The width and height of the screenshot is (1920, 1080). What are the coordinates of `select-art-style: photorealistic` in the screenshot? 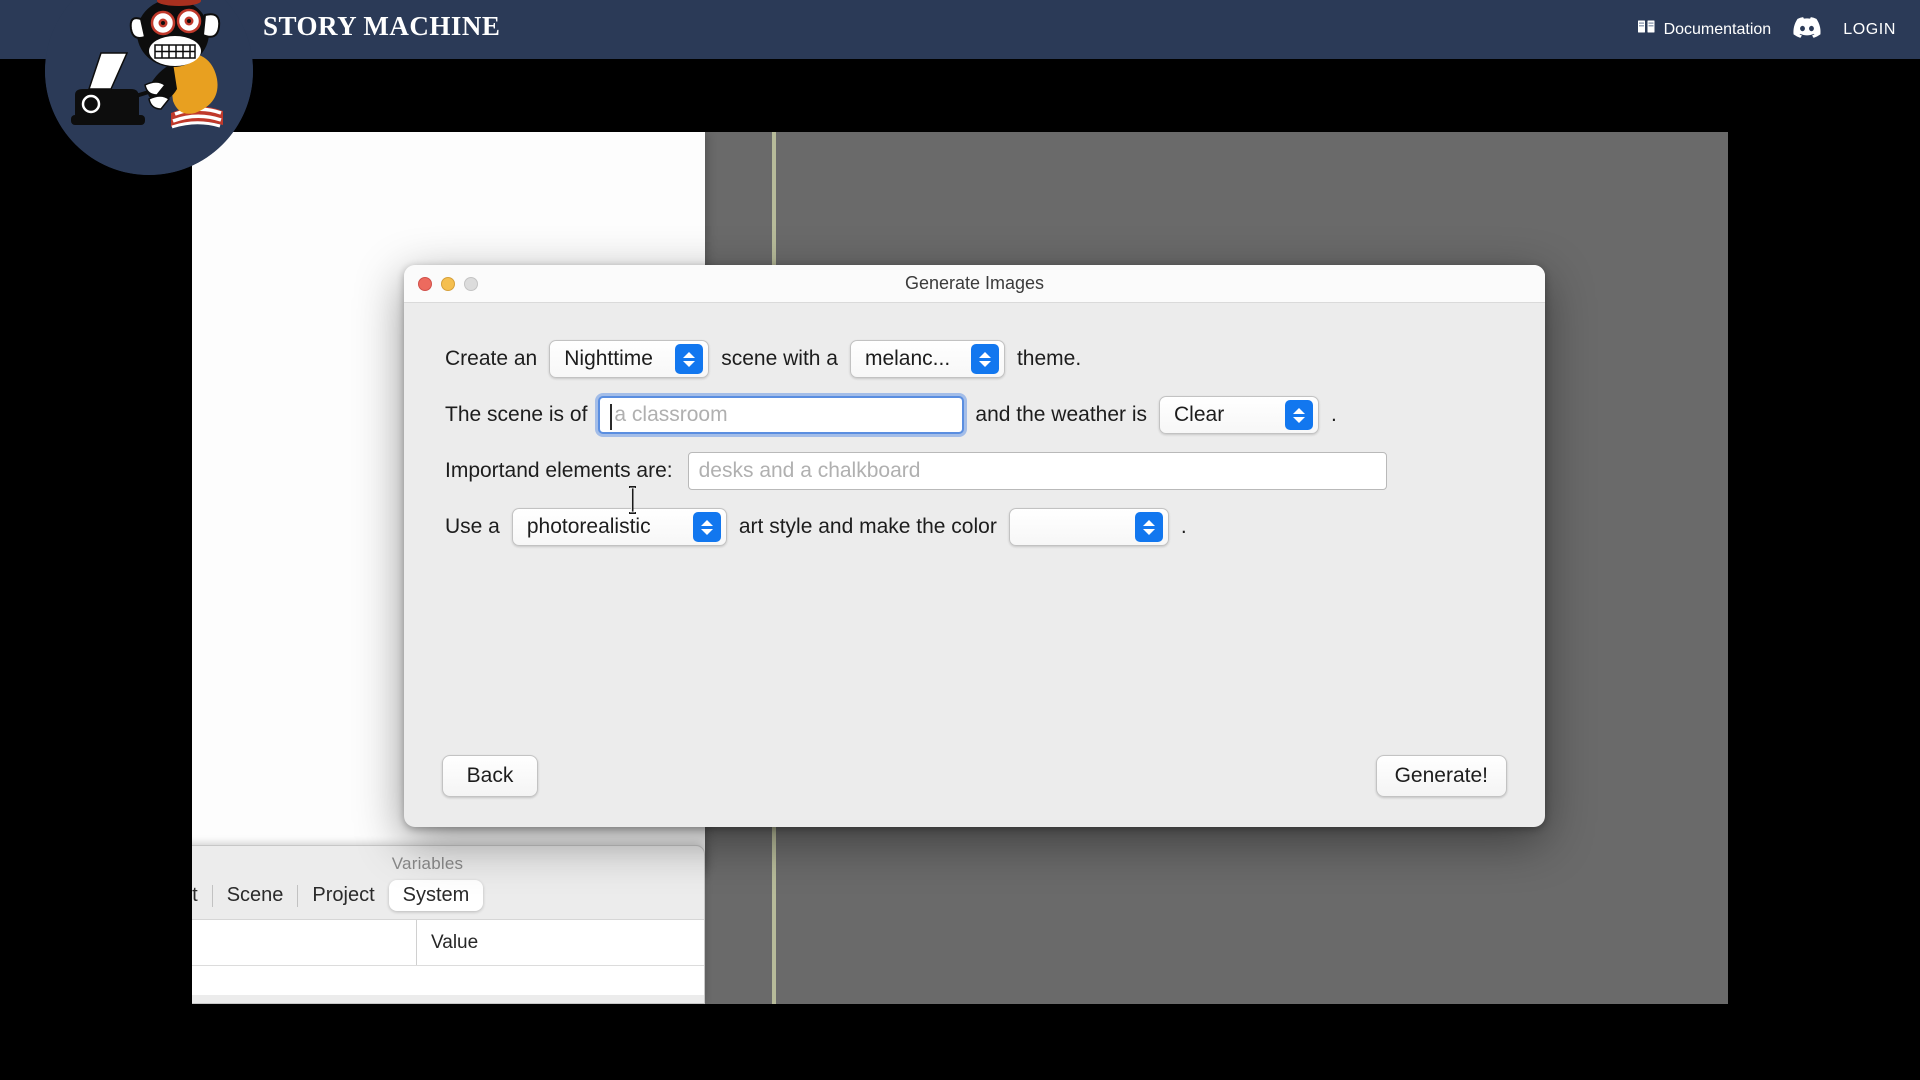 It's located at (619, 527).